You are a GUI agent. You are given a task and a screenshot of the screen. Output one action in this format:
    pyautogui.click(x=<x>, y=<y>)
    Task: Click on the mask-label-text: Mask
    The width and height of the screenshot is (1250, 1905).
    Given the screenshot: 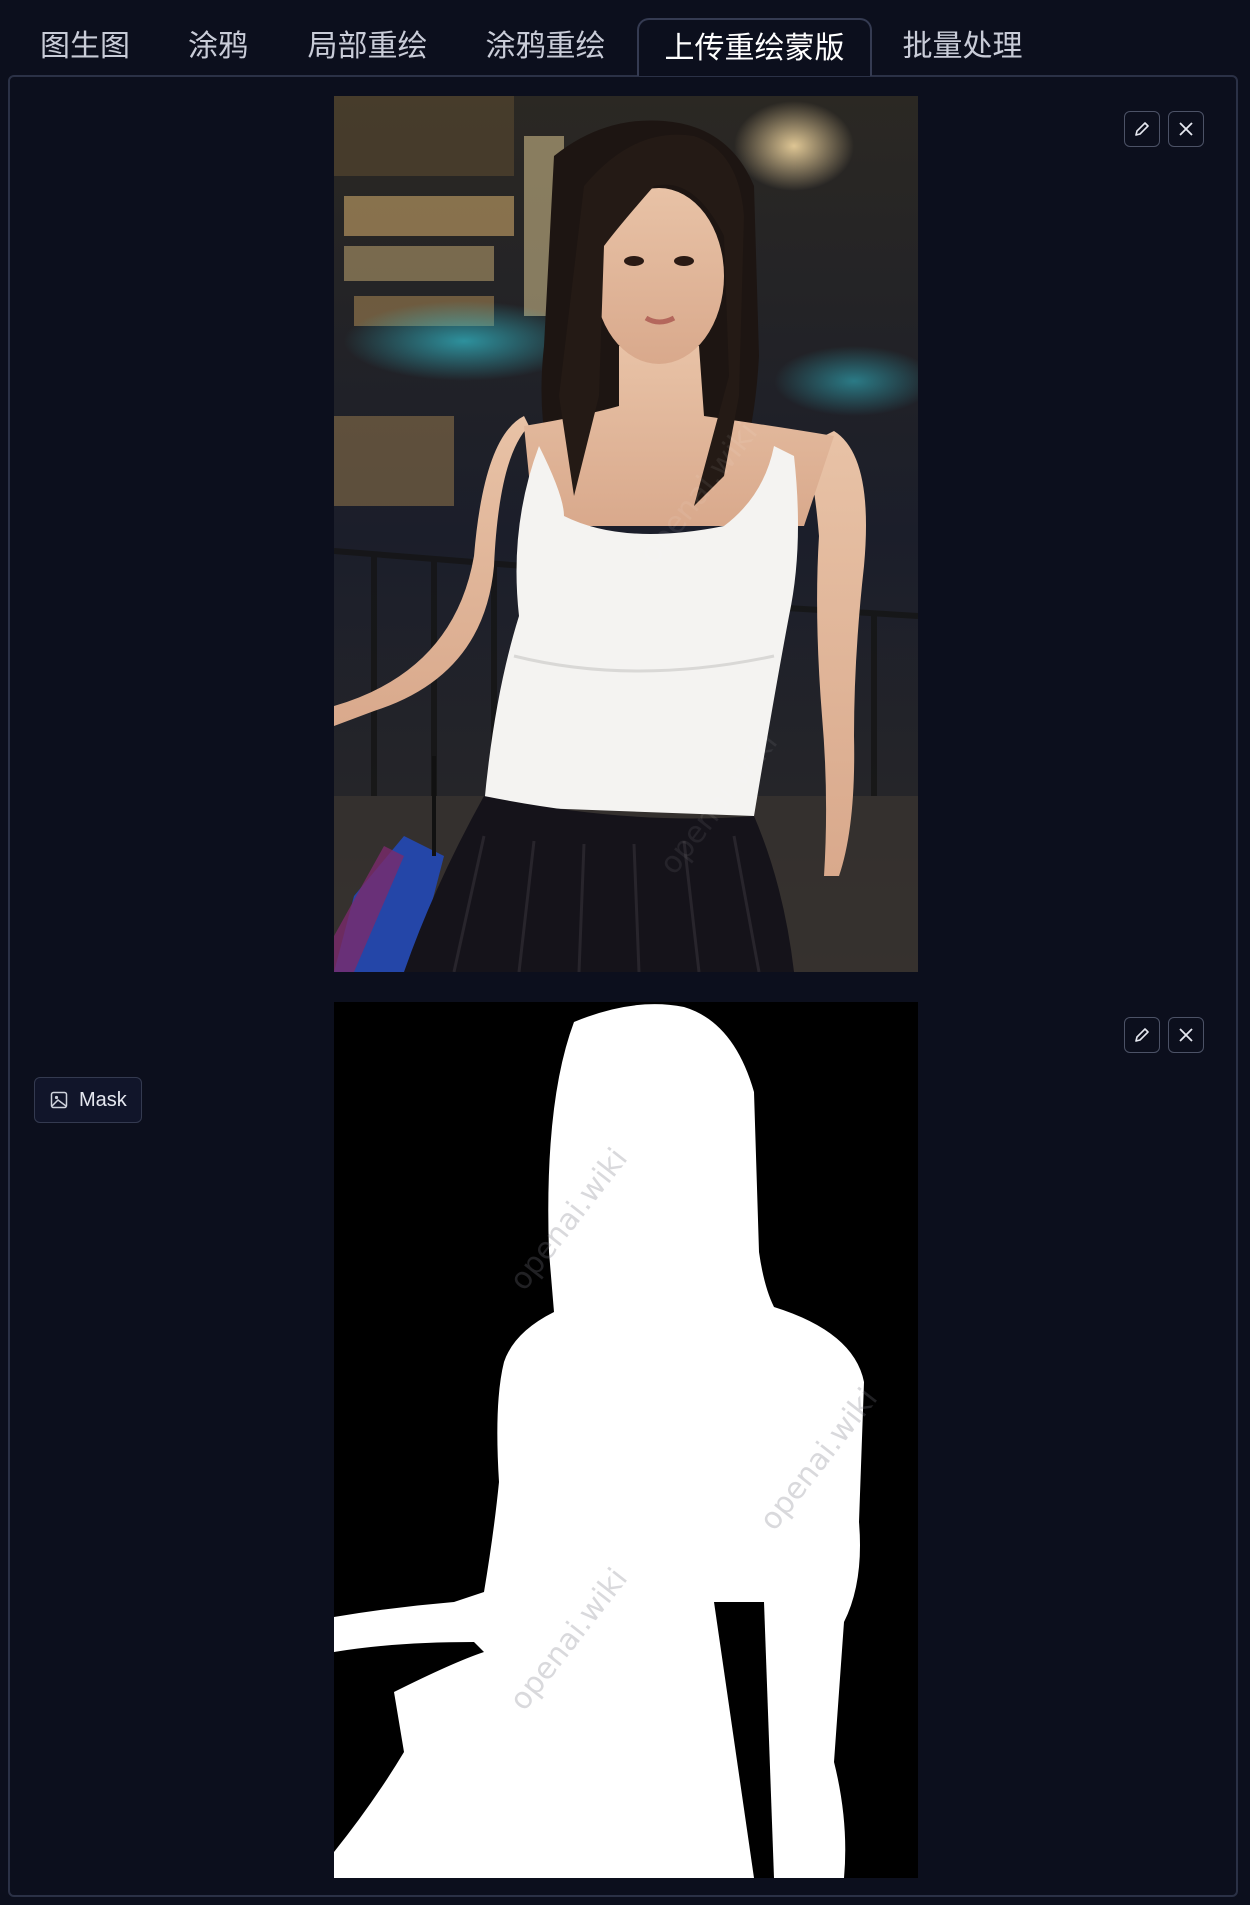 What is the action you would take?
    pyautogui.click(x=103, y=1099)
    